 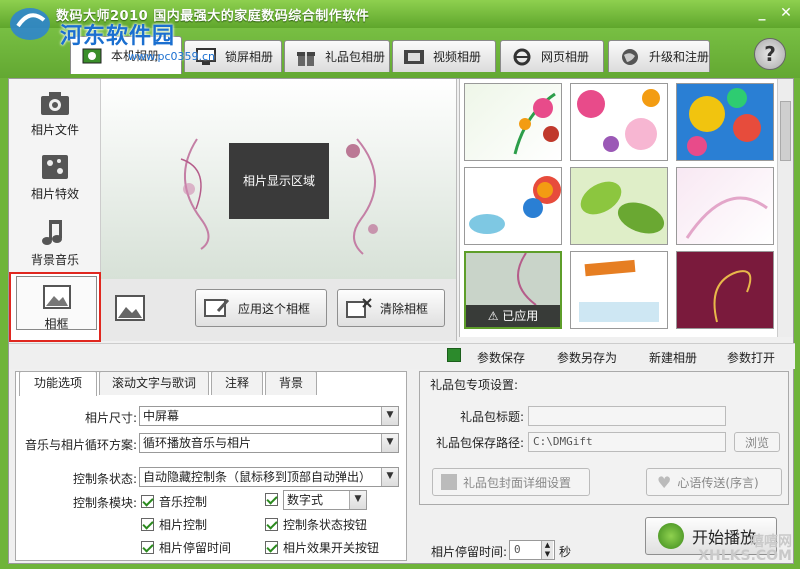 What do you see at coordinates (587, 357) in the screenshot?
I see `save-params-as-button: 参数另存为` at bounding box center [587, 357].